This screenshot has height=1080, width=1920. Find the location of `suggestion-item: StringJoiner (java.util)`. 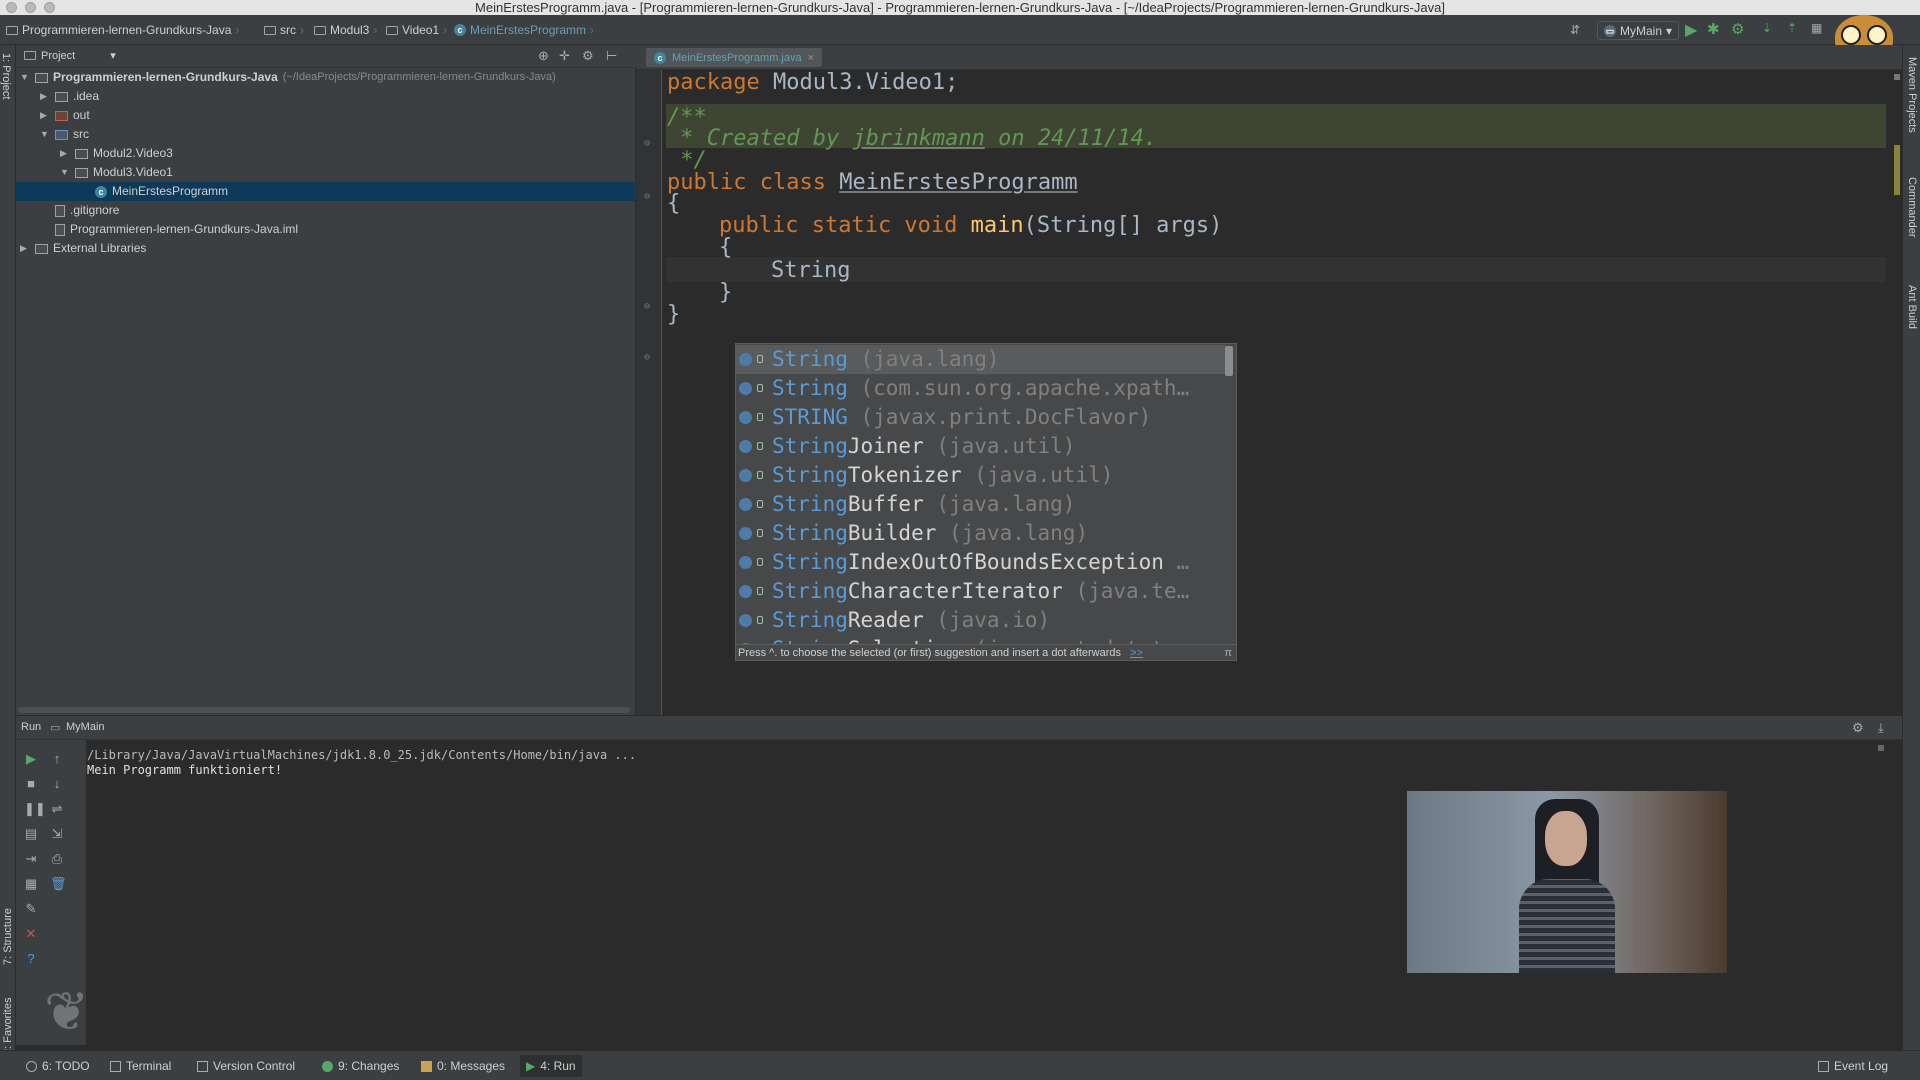

suggestion-item: StringJoiner (java.util) is located at coordinates (981, 446).